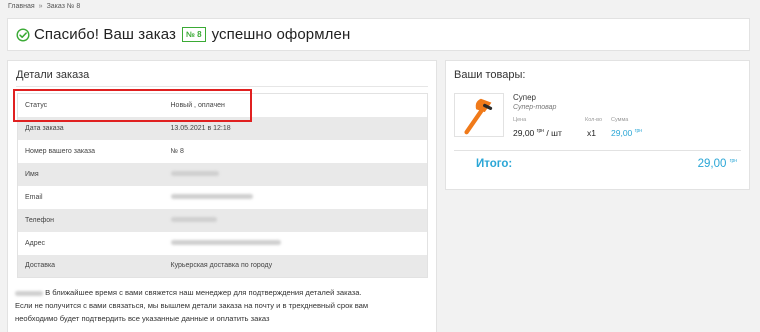  Describe the element at coordinates (295, 128) in the screenshot. I see `row-value-date: 13.05.2021 в 12:18` at that location.